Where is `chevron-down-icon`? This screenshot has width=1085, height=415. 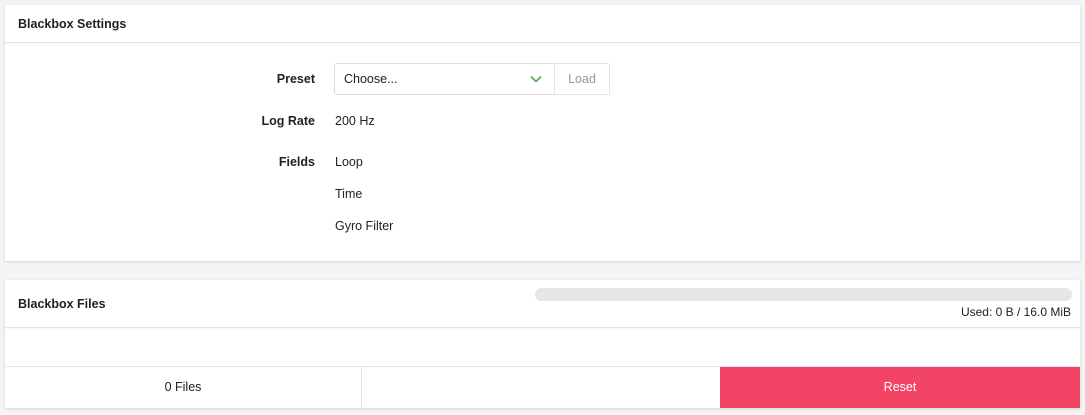 chevron-down-icon is located at coordinates (536, 79).